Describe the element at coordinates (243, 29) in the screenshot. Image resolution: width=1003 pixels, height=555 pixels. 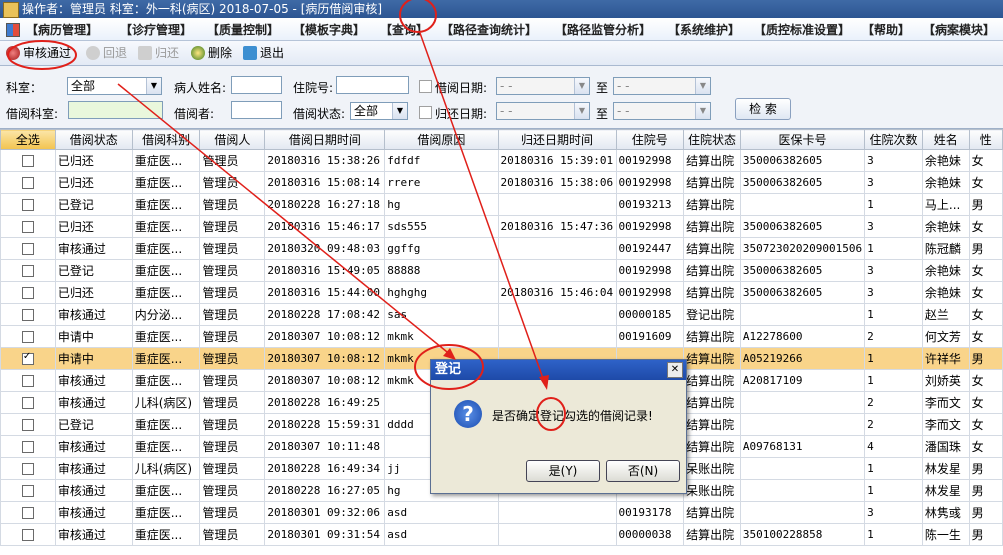
I see `menu-item-quality-control: 【质量控制】` at that location.